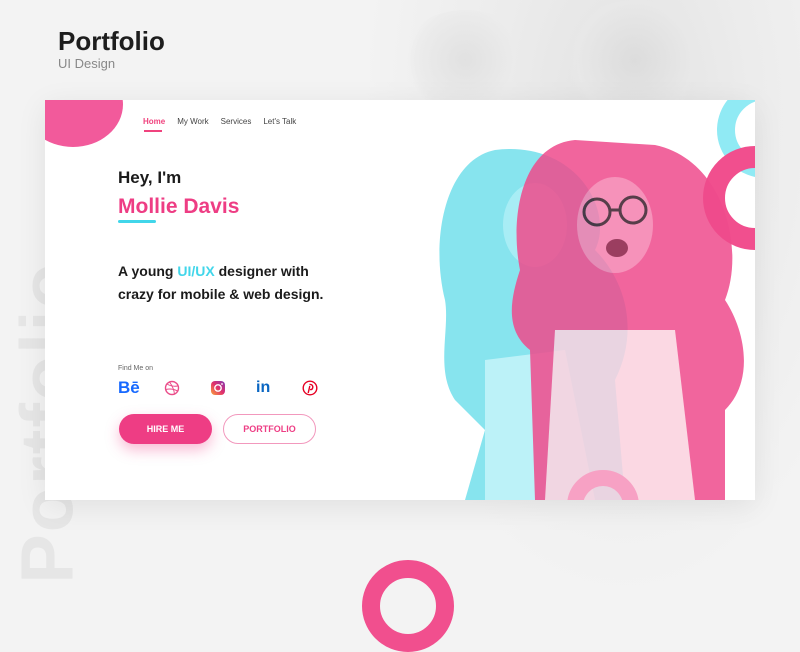 This screenshot has width=800, height=652. What do you see at coordinates (196, 271) in the screenshot?
I see `tagline-accent: UI/UX` at bounding box center [196, 271].